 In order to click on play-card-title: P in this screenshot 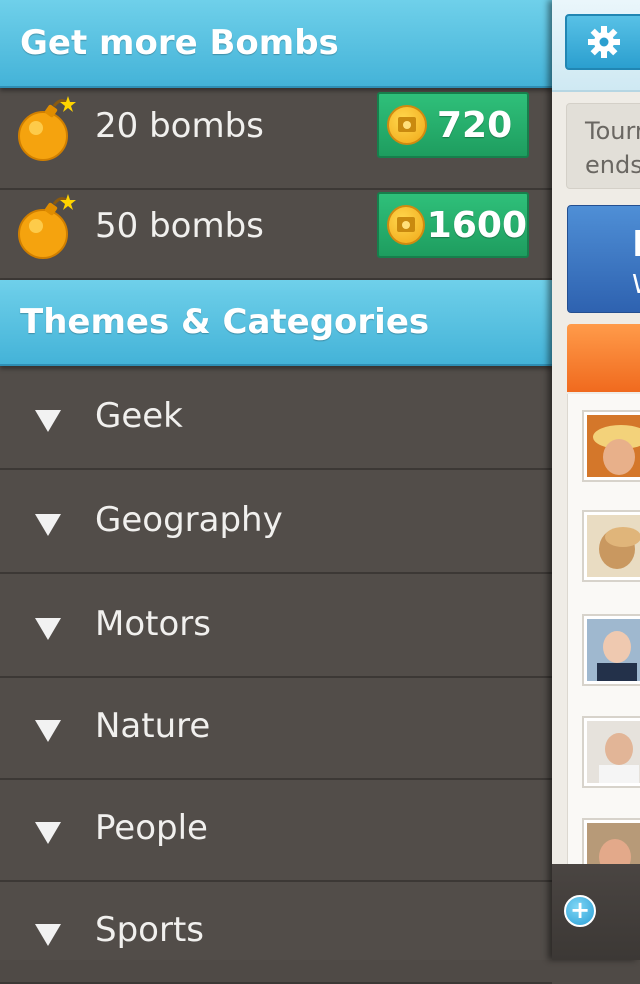, I will do `click(636, 244)`.